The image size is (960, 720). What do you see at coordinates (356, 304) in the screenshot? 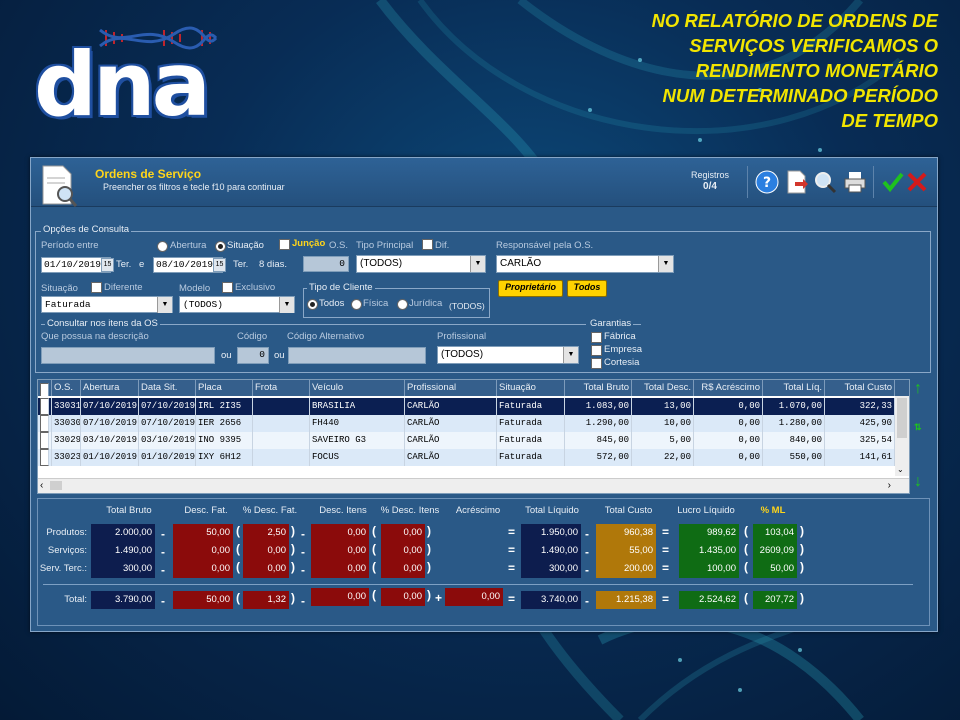
I see `fisica-radio` at bounding box center [356, 304].